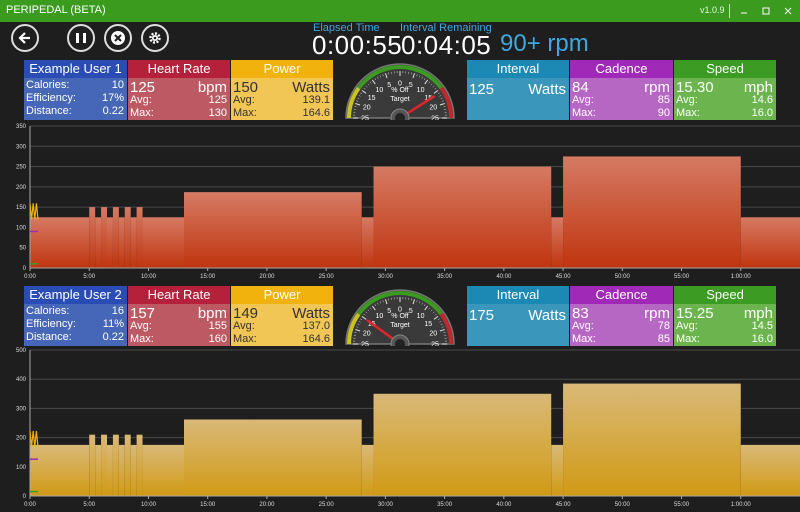  What do you see at coordinates (112, 98) in the screenshot?
I see `efficiency-value: 17%` at bounding box center [112, 98].